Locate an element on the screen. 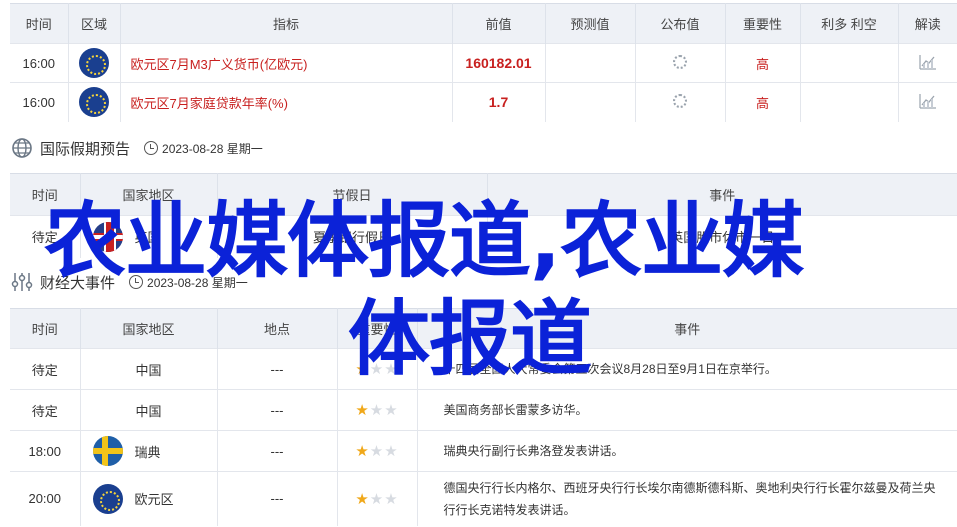 Image resolution: width=957 pixels, height=527 pixels. table-row: 待定 中国 --- ★★★ 美国商务部长雷蒙多访华。 is located at coordinates (483, 410).